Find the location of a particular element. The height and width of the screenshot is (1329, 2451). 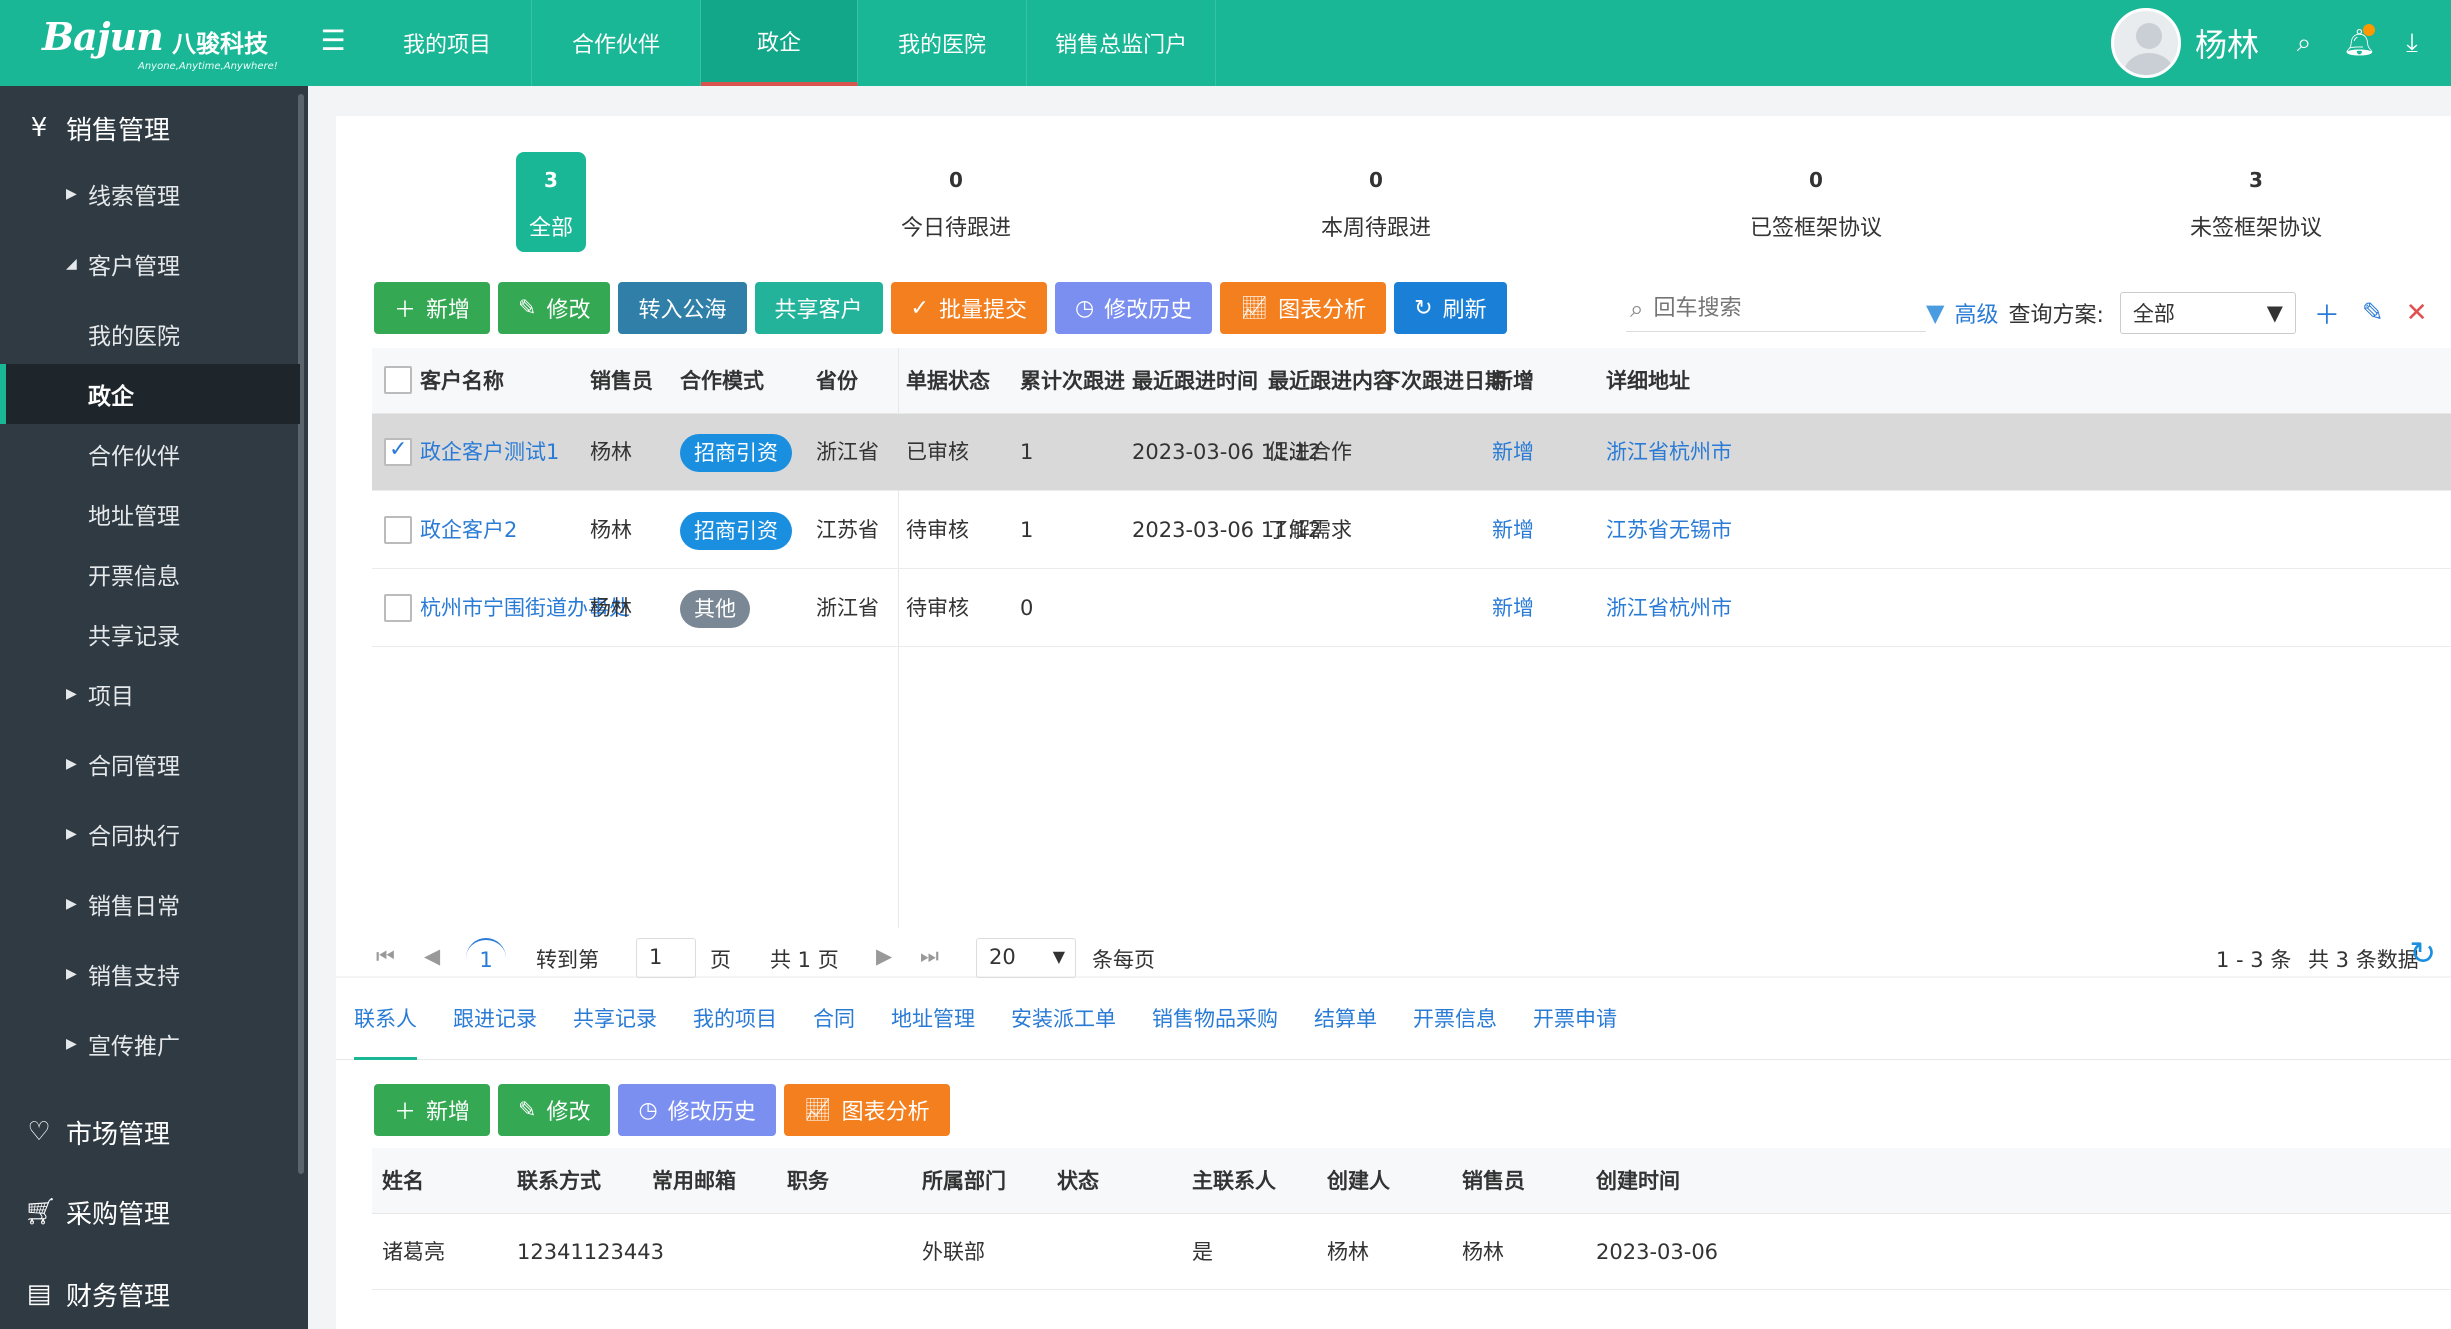

sidebar-item-share: 共享记录 is located at coordinates (150, 634).